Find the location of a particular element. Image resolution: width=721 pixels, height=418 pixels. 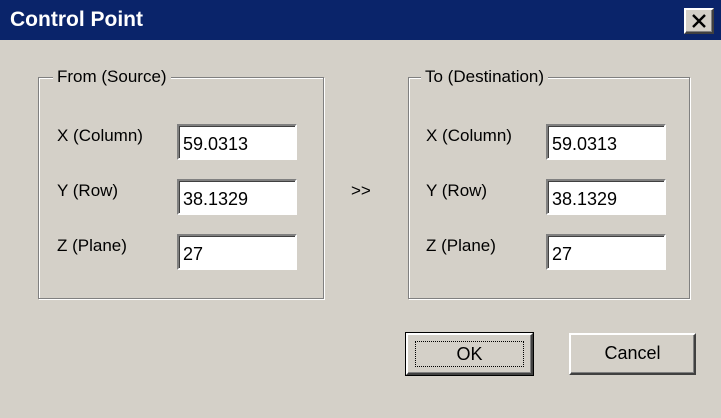

close-button is located at coordinates (699, 21).